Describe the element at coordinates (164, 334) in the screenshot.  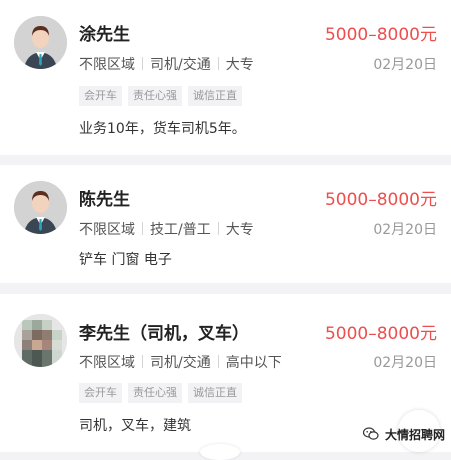
I see `candidate-name: 李先生（司机，叉车）` at that location.